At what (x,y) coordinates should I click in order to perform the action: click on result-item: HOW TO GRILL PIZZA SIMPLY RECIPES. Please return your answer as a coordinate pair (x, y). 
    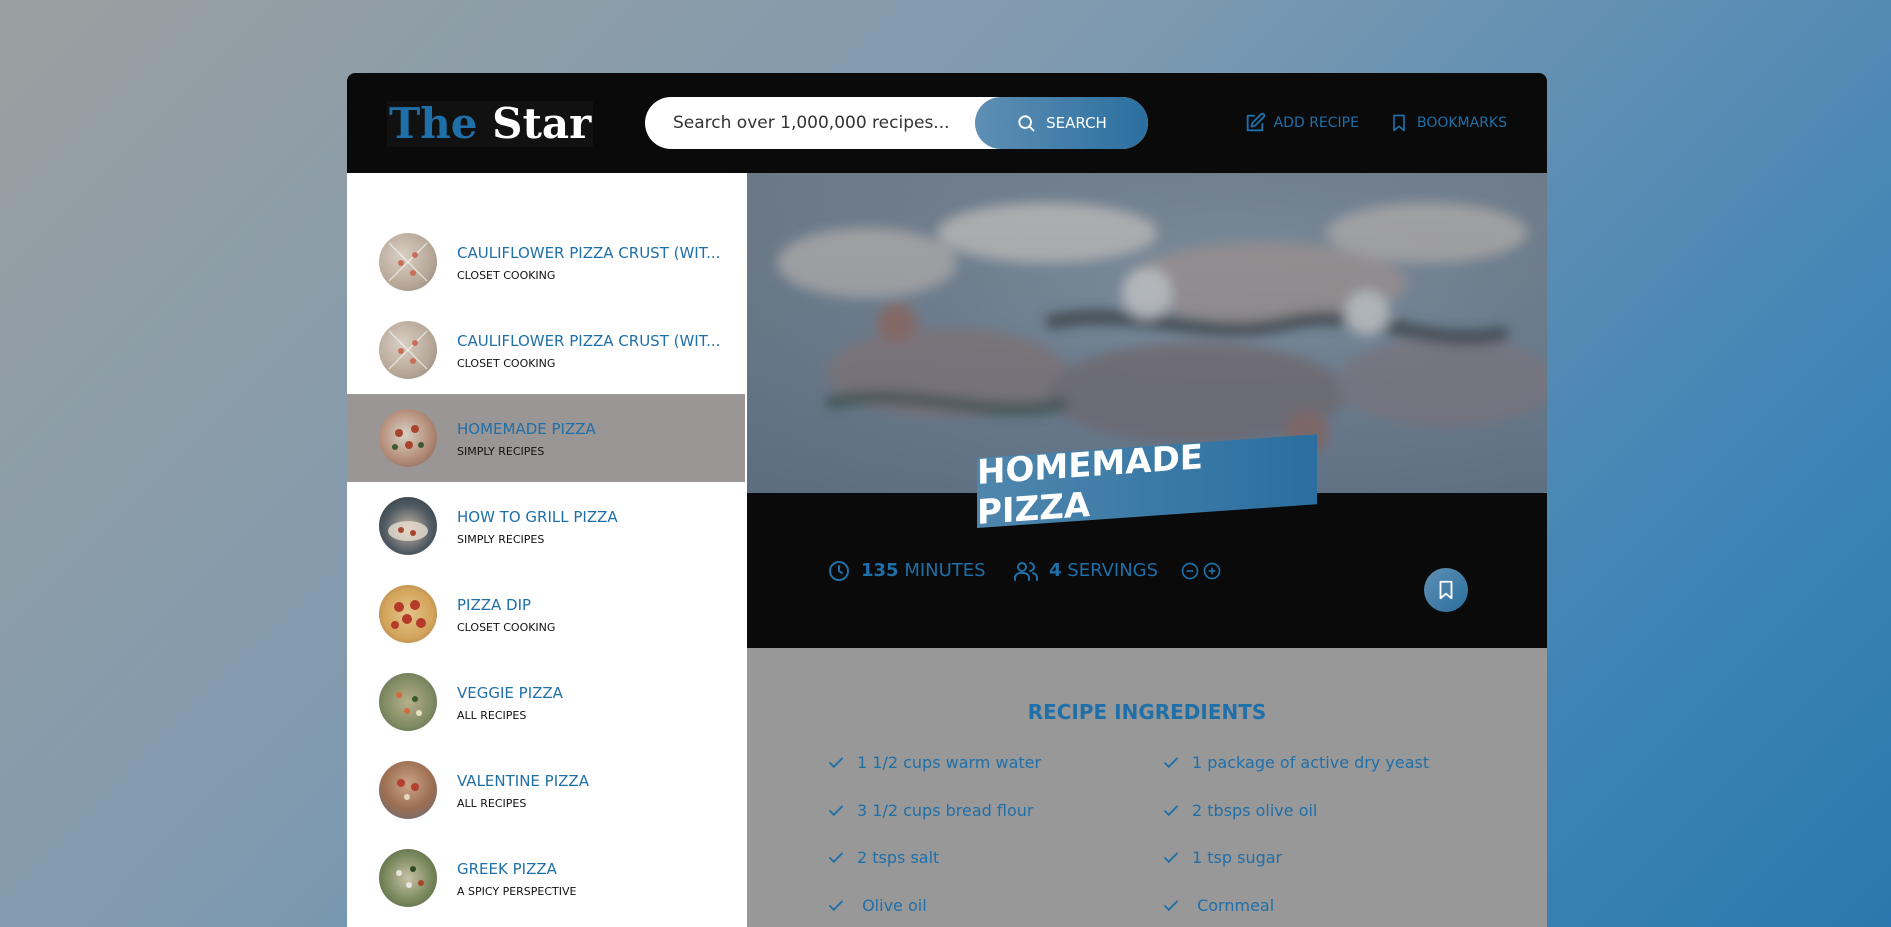
    Looking at the image, I should click on (546, 526).